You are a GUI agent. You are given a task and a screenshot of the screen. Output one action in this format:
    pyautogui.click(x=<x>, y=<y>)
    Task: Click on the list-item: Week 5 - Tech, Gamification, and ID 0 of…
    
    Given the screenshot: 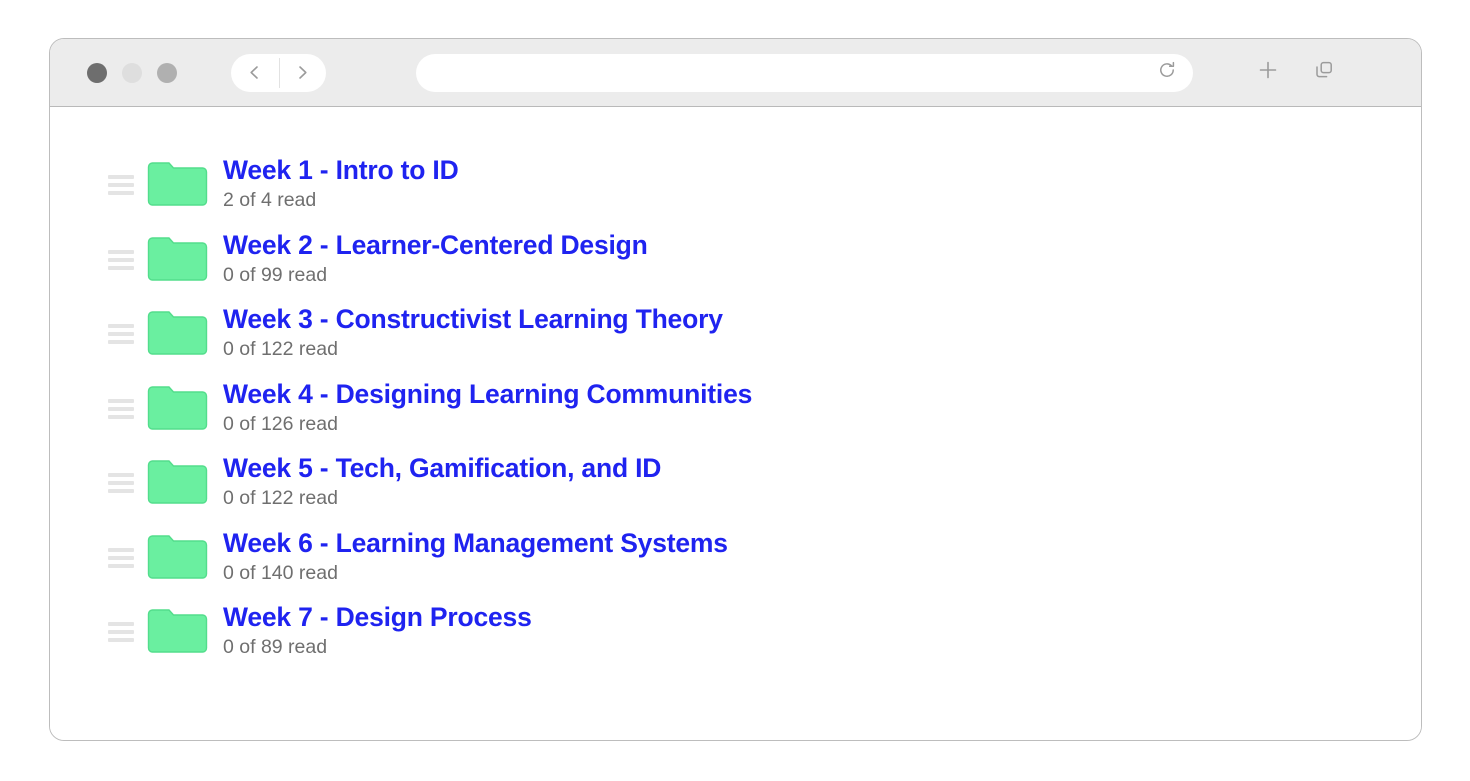 What is the action you would take?
    pyautogui.click(x=735, y=488)
    